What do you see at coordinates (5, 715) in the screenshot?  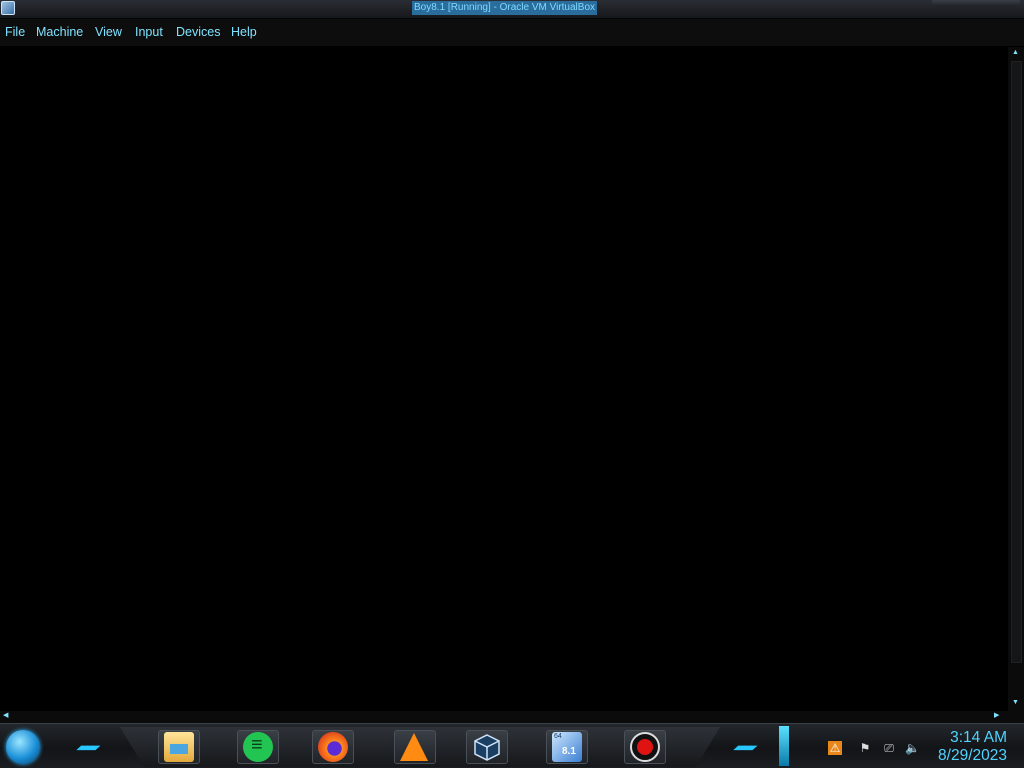 I see `scroll-left-arrow-icon: ◀` at bounding box center [5, 715].